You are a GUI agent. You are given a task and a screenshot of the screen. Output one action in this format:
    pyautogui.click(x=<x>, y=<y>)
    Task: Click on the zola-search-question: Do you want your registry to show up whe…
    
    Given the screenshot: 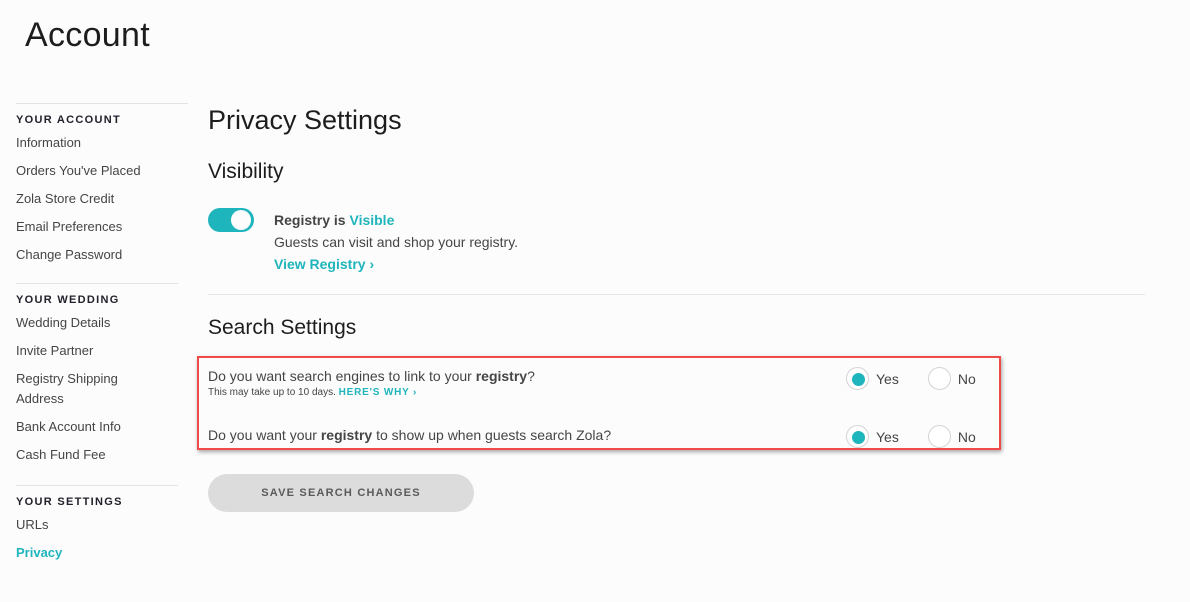 What is the action you would take?
    pyautogui.click(x=598, y=436)
    